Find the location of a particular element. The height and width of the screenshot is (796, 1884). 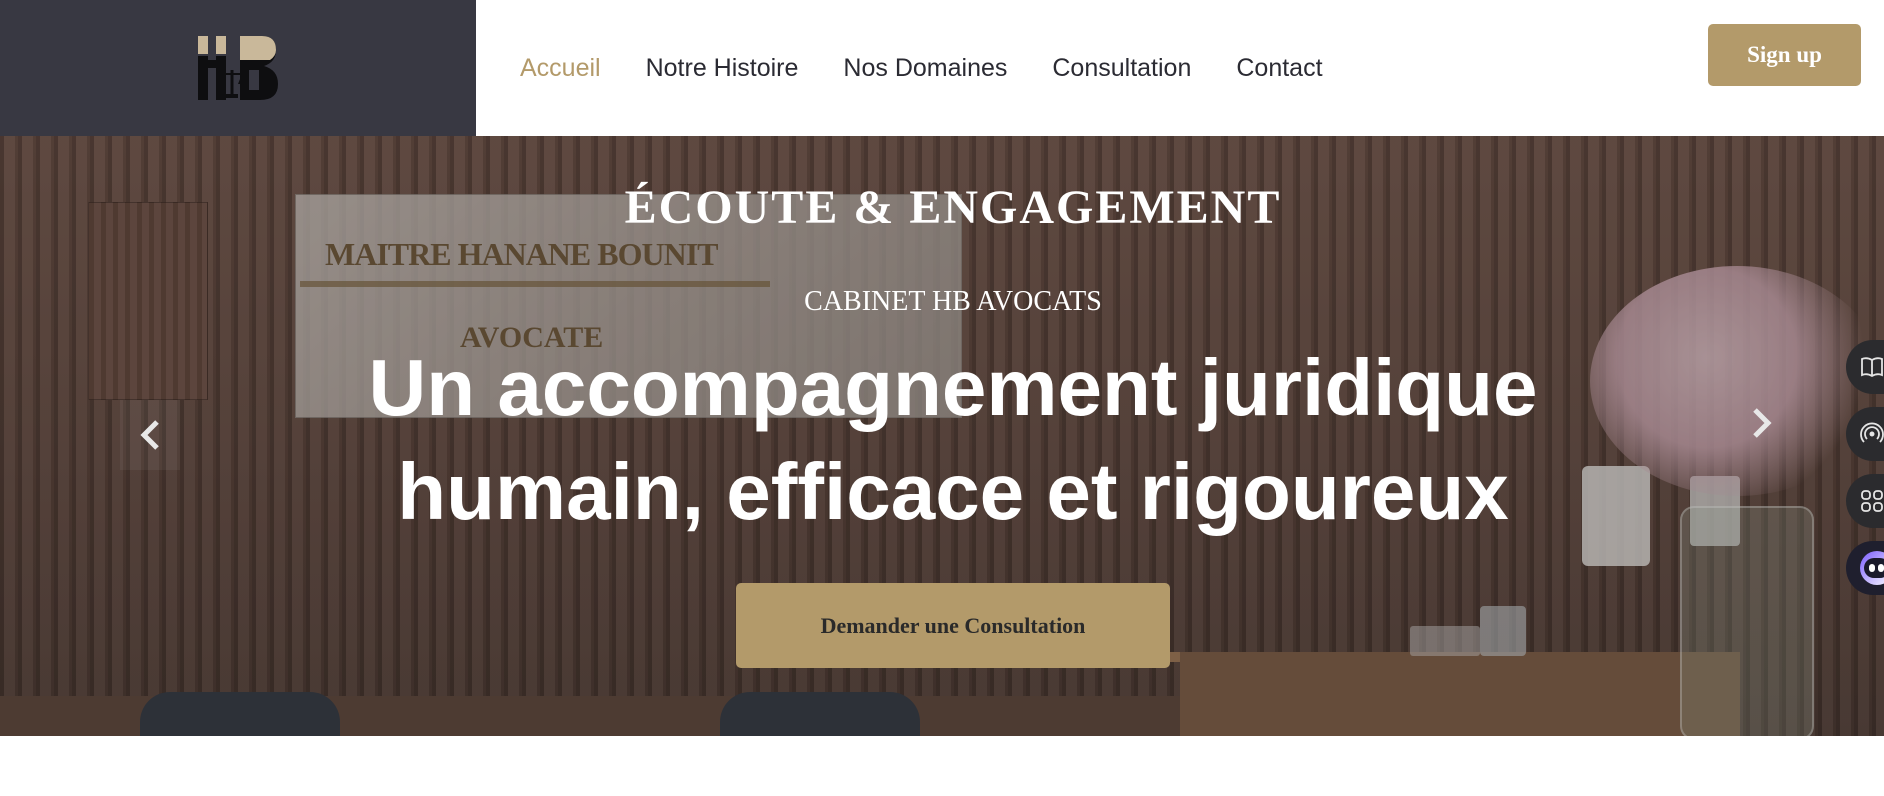

book-icon is located at coordinates (1872, 367).